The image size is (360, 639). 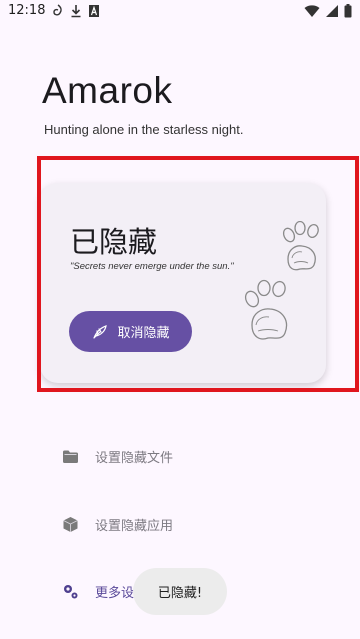 What do you see at coordinates (114, 242) in the screenshot?
I see `hide-status-title: 已隐藏` at bounding box center [114, 242].